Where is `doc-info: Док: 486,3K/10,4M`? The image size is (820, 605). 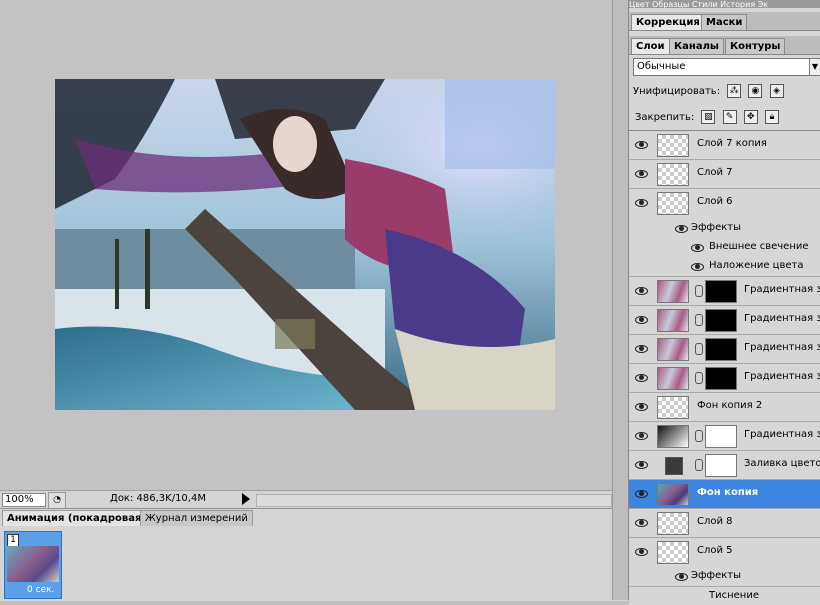 doc-info: Док: 486,3K/10,4M is located at coordinates (158, 498).